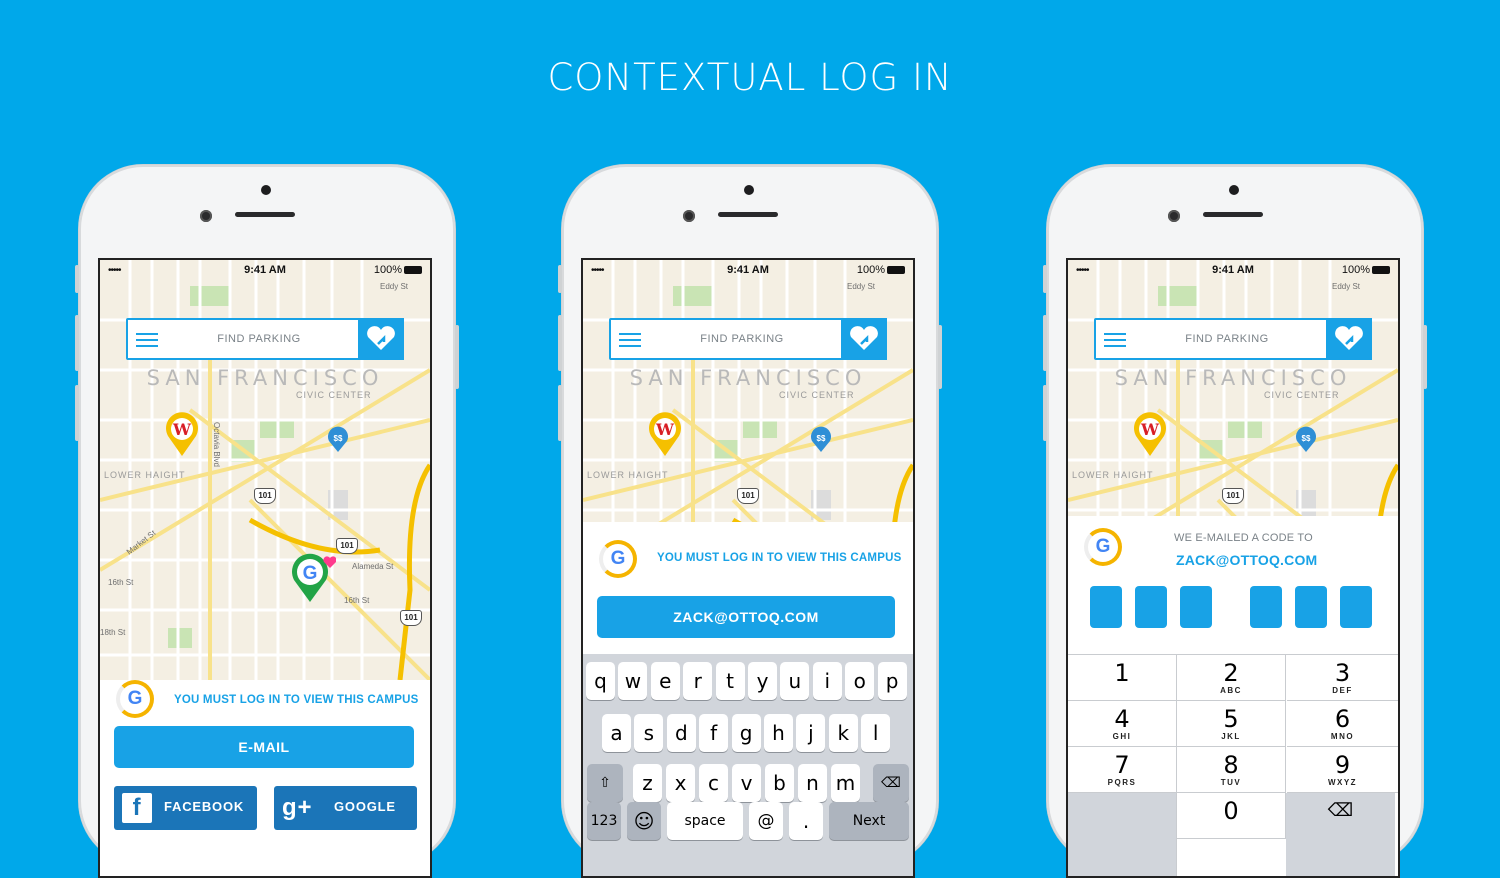 This screenshot has width=1500, height=878. What do you see at coordinates (713, 783) in the screenshot?
I see `key-c: c` at bounding box center [713, 783].